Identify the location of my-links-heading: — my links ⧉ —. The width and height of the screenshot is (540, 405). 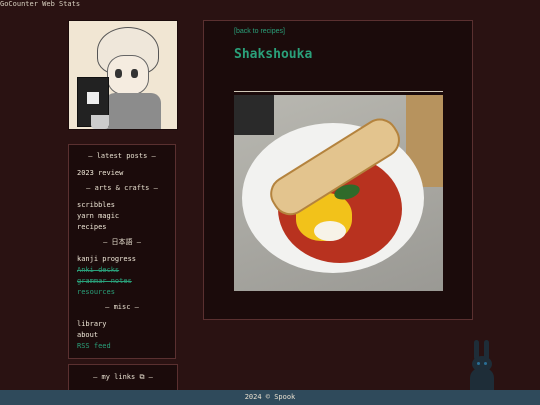
(123, 377).